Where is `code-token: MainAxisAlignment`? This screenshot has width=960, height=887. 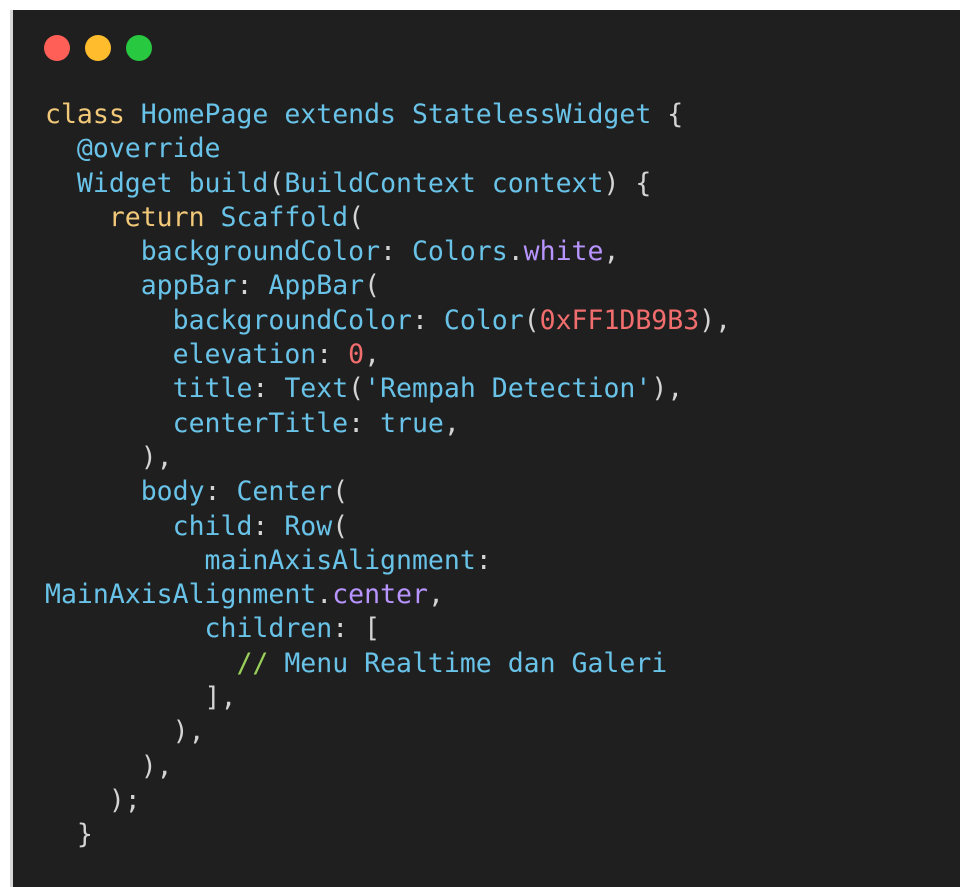
code-token: MainAxisAlignment is located at coordinates (181, 595).